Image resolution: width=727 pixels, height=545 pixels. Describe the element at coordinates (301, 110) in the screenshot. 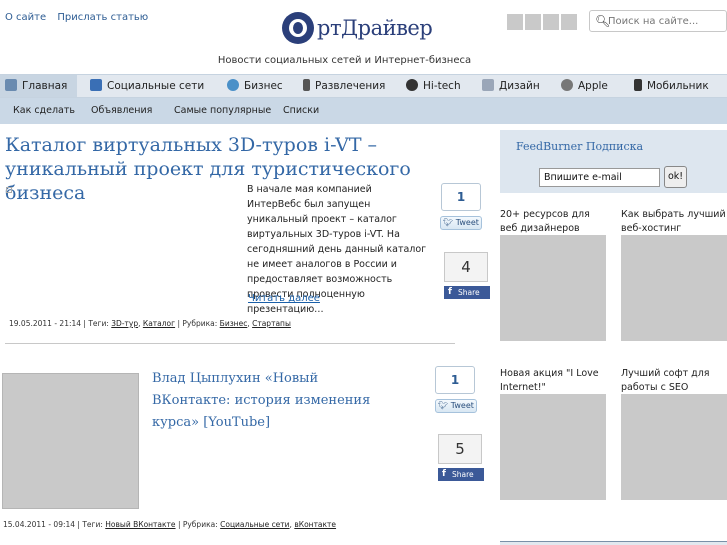

I see `subnav-item-lists: Списки` at that location.